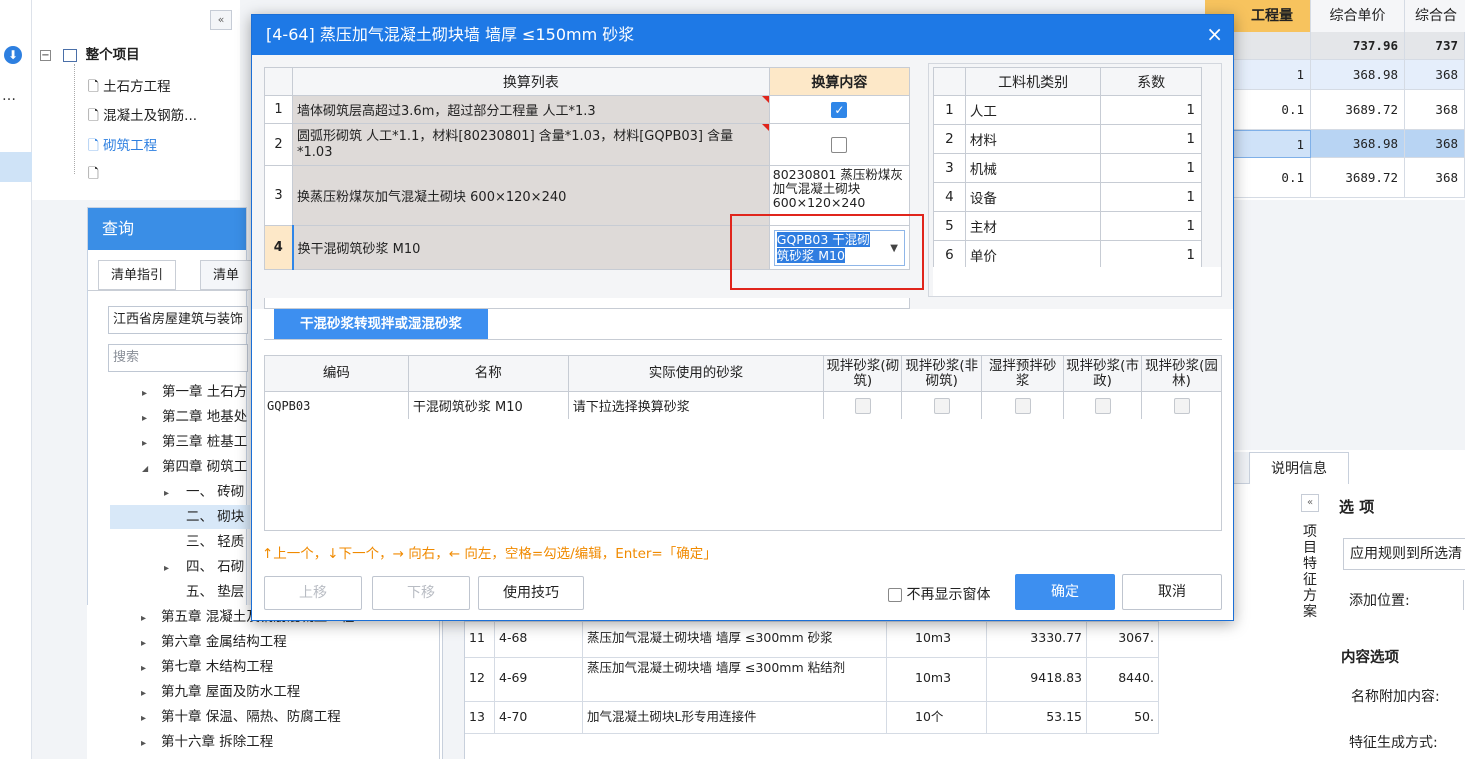 The height and width of the screenshot is (759, 1465). I want to click on chapter-item: ▸ 第十六章 拆除工程, so click(207, 742).